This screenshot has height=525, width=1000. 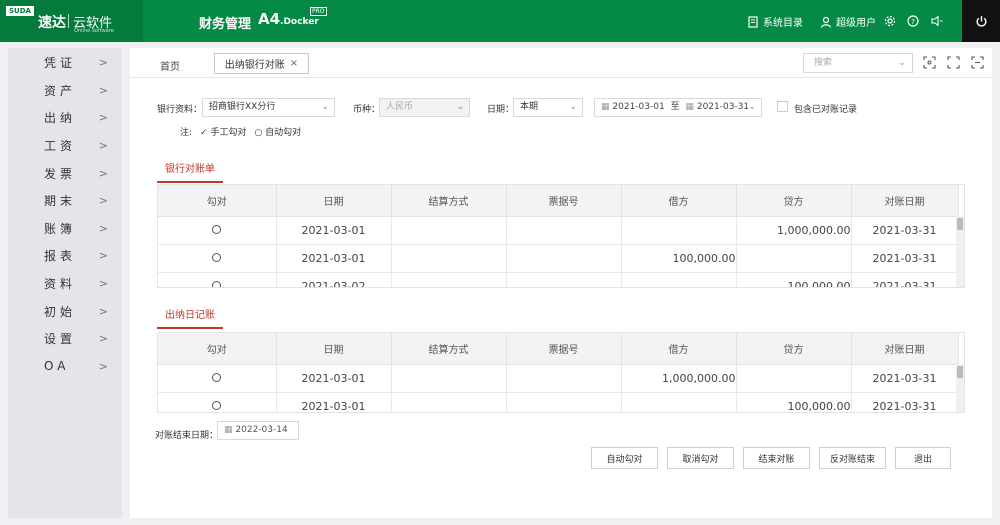 I want to click on sidebar-item-label: 资料, so click(x=60, y=284).